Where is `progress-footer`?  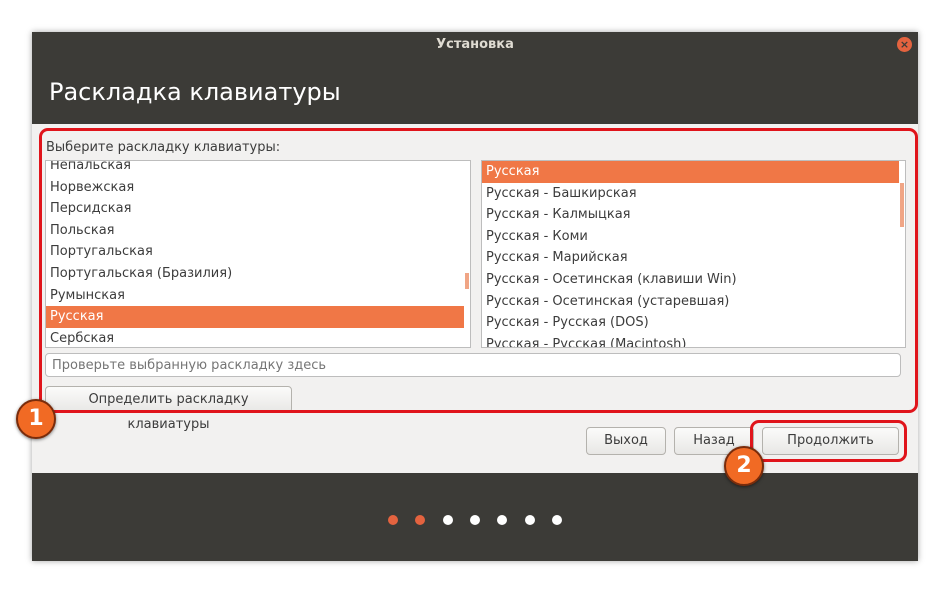 progress-footer is located at coordinates (475, 517).